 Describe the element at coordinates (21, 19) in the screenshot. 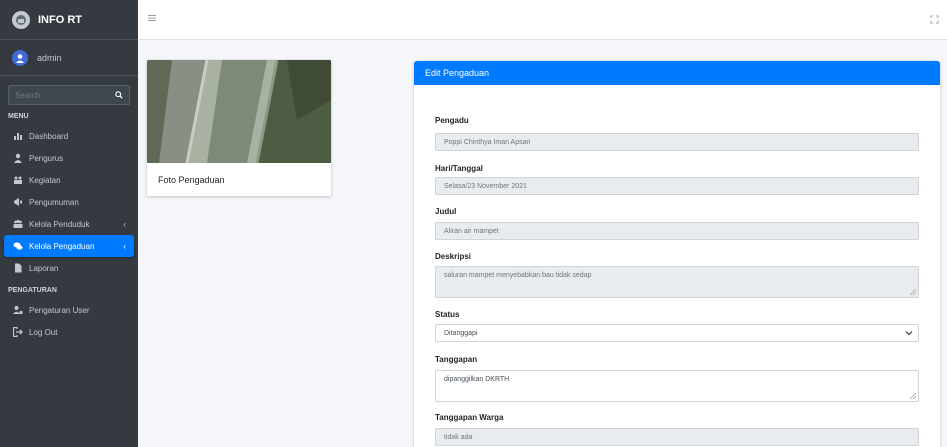

I see `brand-logo-icon` at that location.